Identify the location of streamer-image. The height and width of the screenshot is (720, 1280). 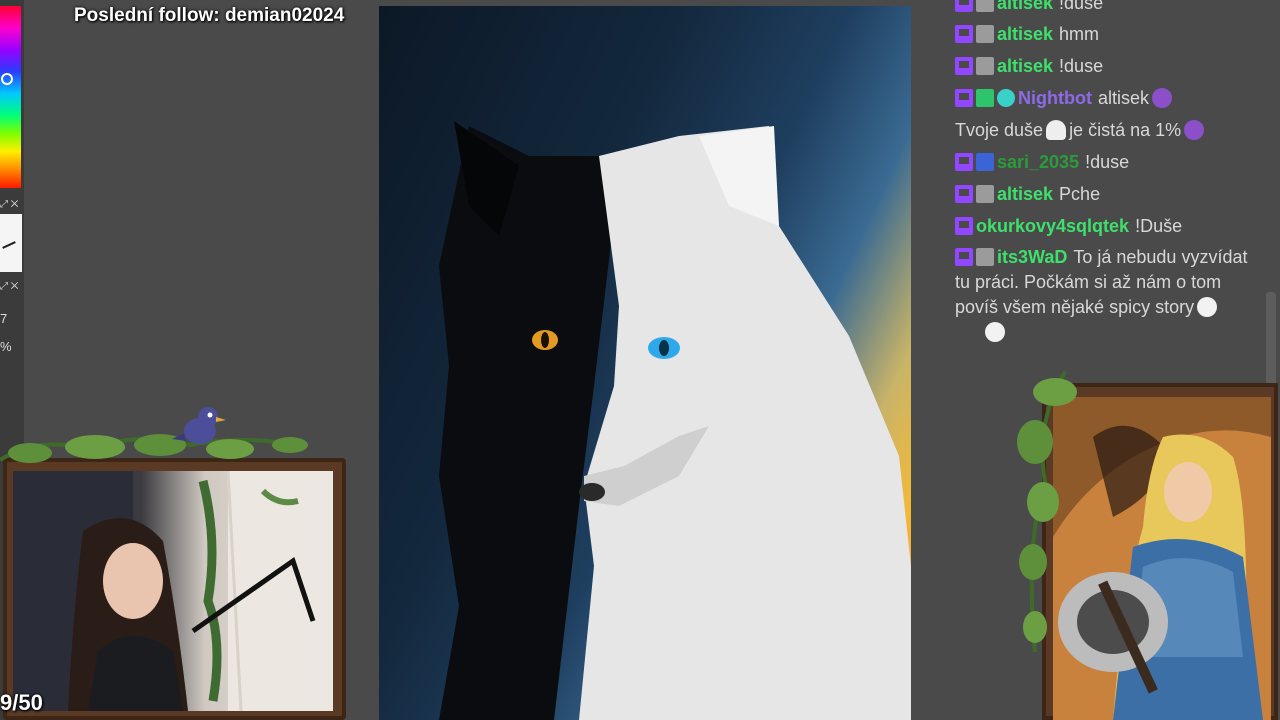
(173, 591).